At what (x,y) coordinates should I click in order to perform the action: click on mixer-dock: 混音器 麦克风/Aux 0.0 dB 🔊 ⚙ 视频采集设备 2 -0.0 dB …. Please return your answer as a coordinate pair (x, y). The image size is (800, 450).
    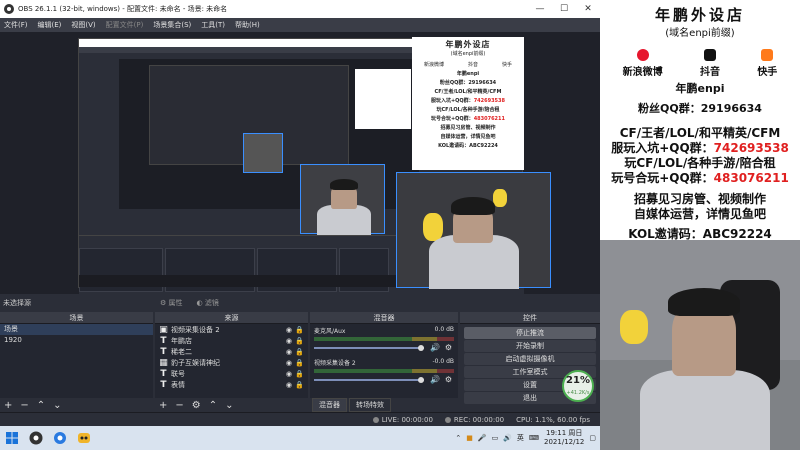
    Looking at the image, I should click on (384, 362).